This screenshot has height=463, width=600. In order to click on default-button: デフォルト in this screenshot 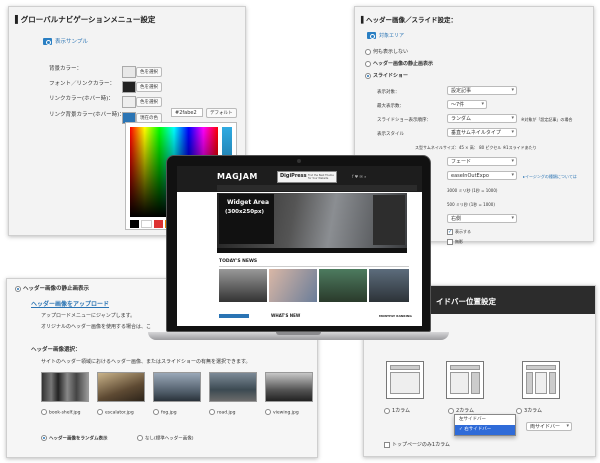, I will do `click(221, 113)`.